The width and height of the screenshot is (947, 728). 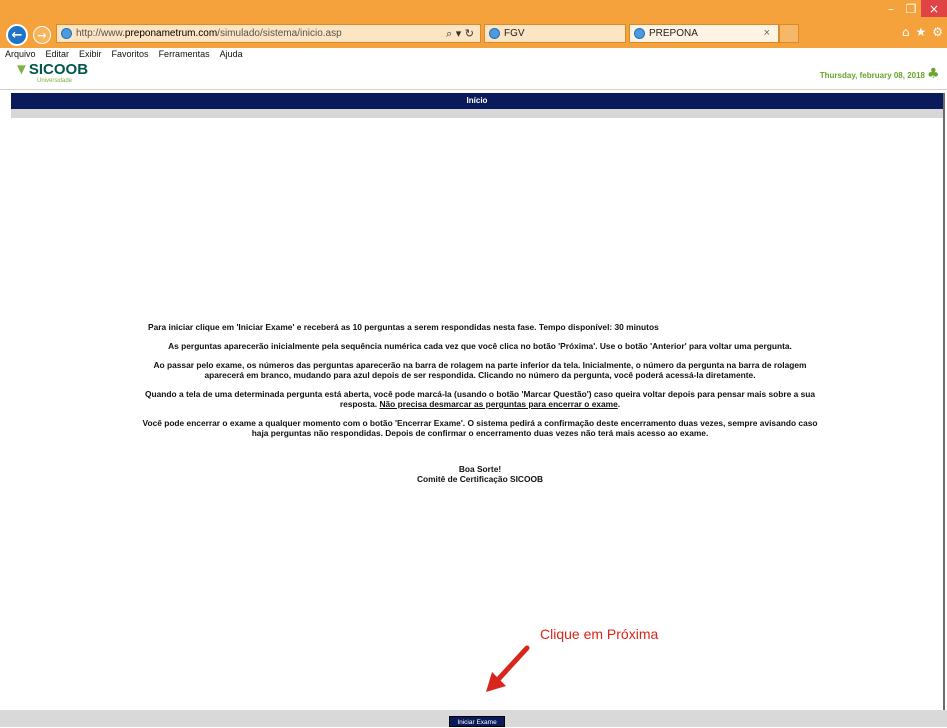 I want to click on tab-close-icon: ×, so click(x=767, y=33).